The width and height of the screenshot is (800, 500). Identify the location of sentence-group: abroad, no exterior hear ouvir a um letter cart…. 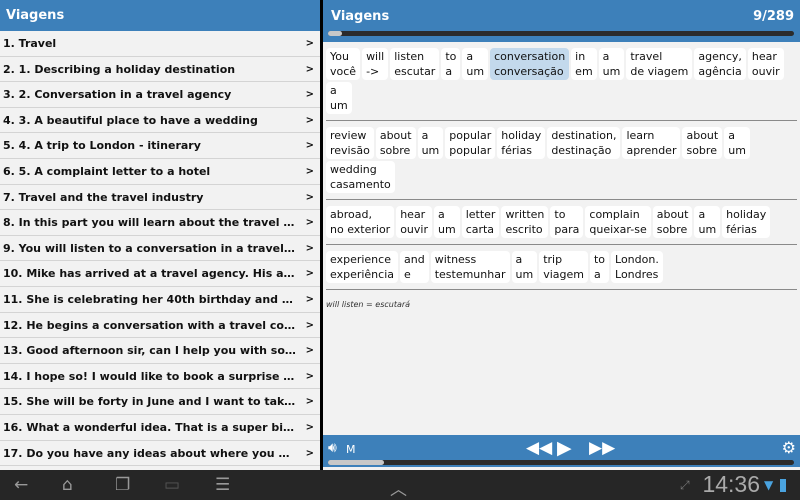
(561, 225).